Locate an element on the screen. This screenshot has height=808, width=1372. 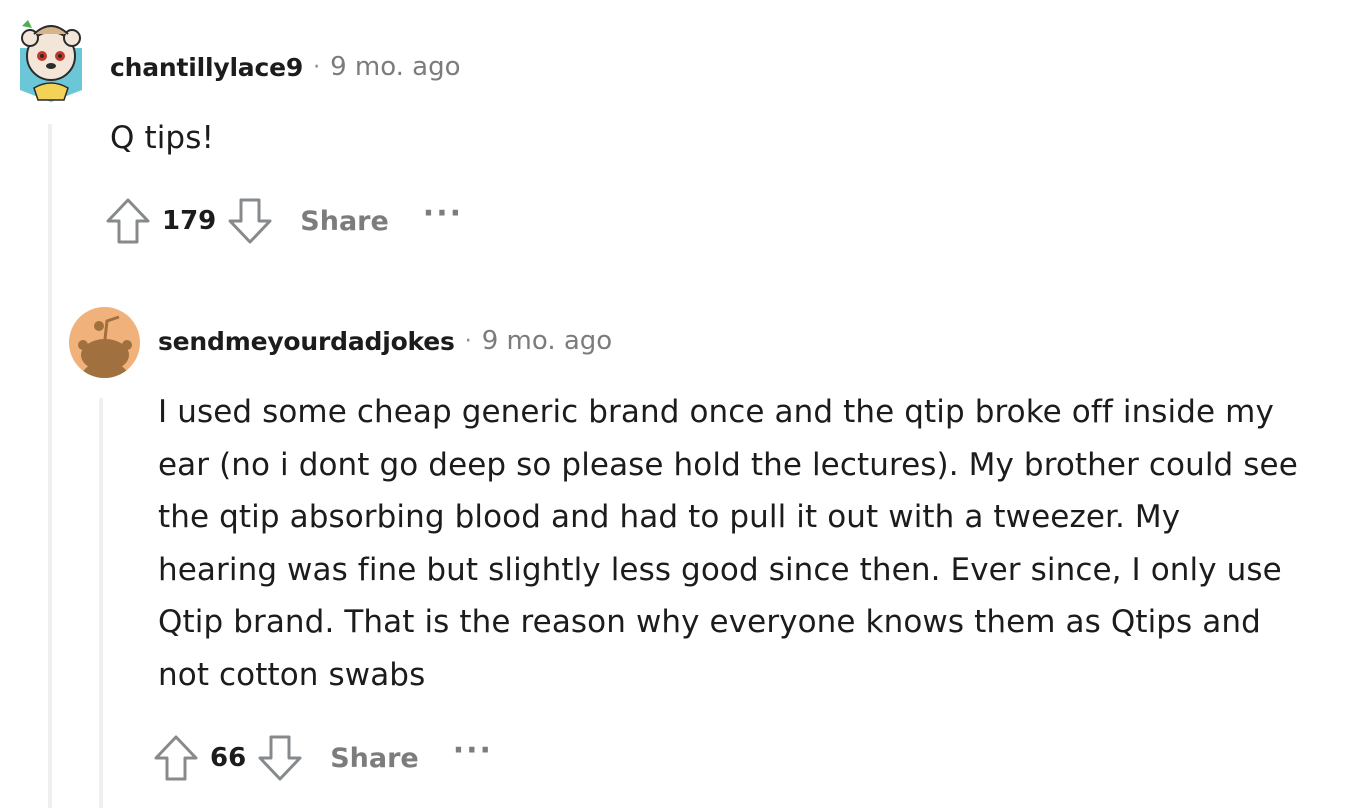
comment-actions: 66 Share ··· is located at coordinates (322, 757).